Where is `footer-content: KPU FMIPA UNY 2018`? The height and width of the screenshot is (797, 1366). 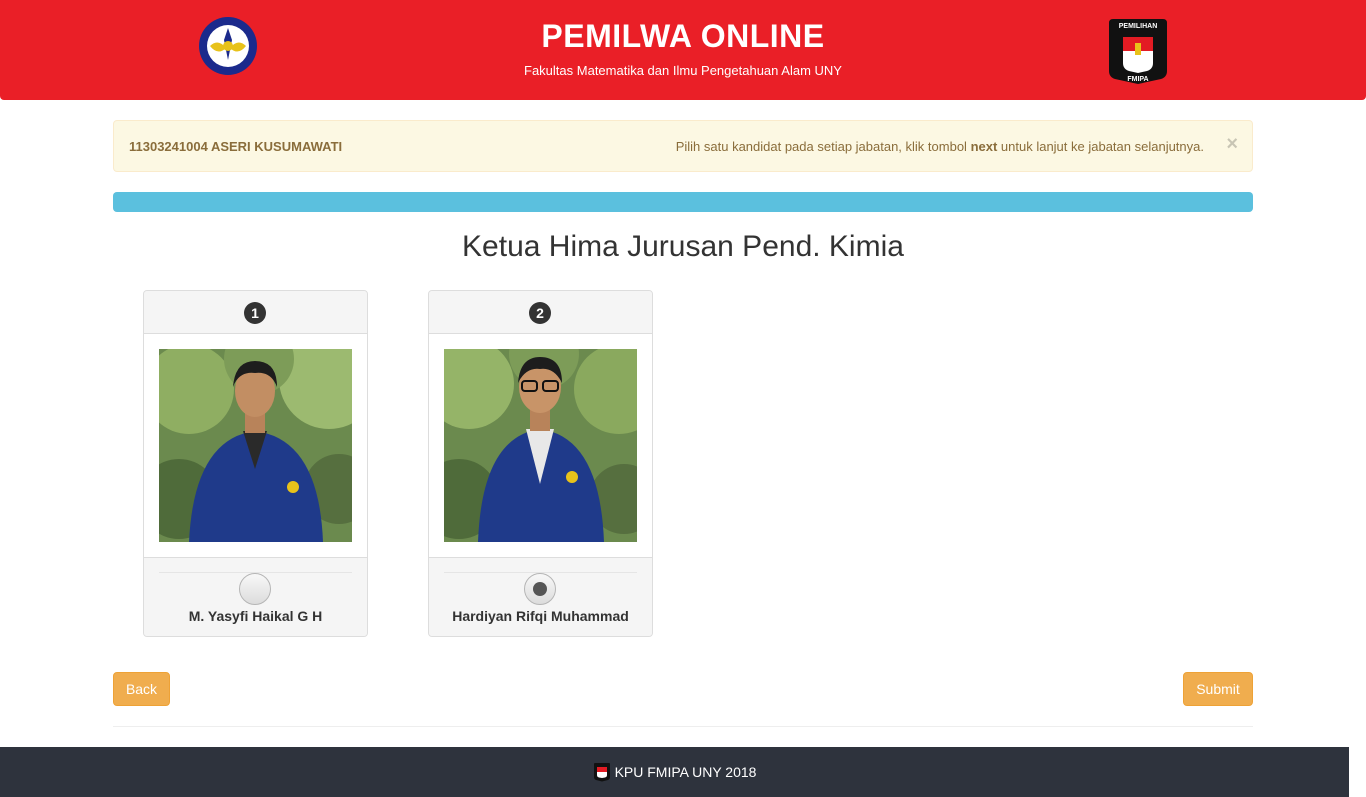 footer-content: KPU FMIPA UNY 2018 is located at coordinates (674, 772).